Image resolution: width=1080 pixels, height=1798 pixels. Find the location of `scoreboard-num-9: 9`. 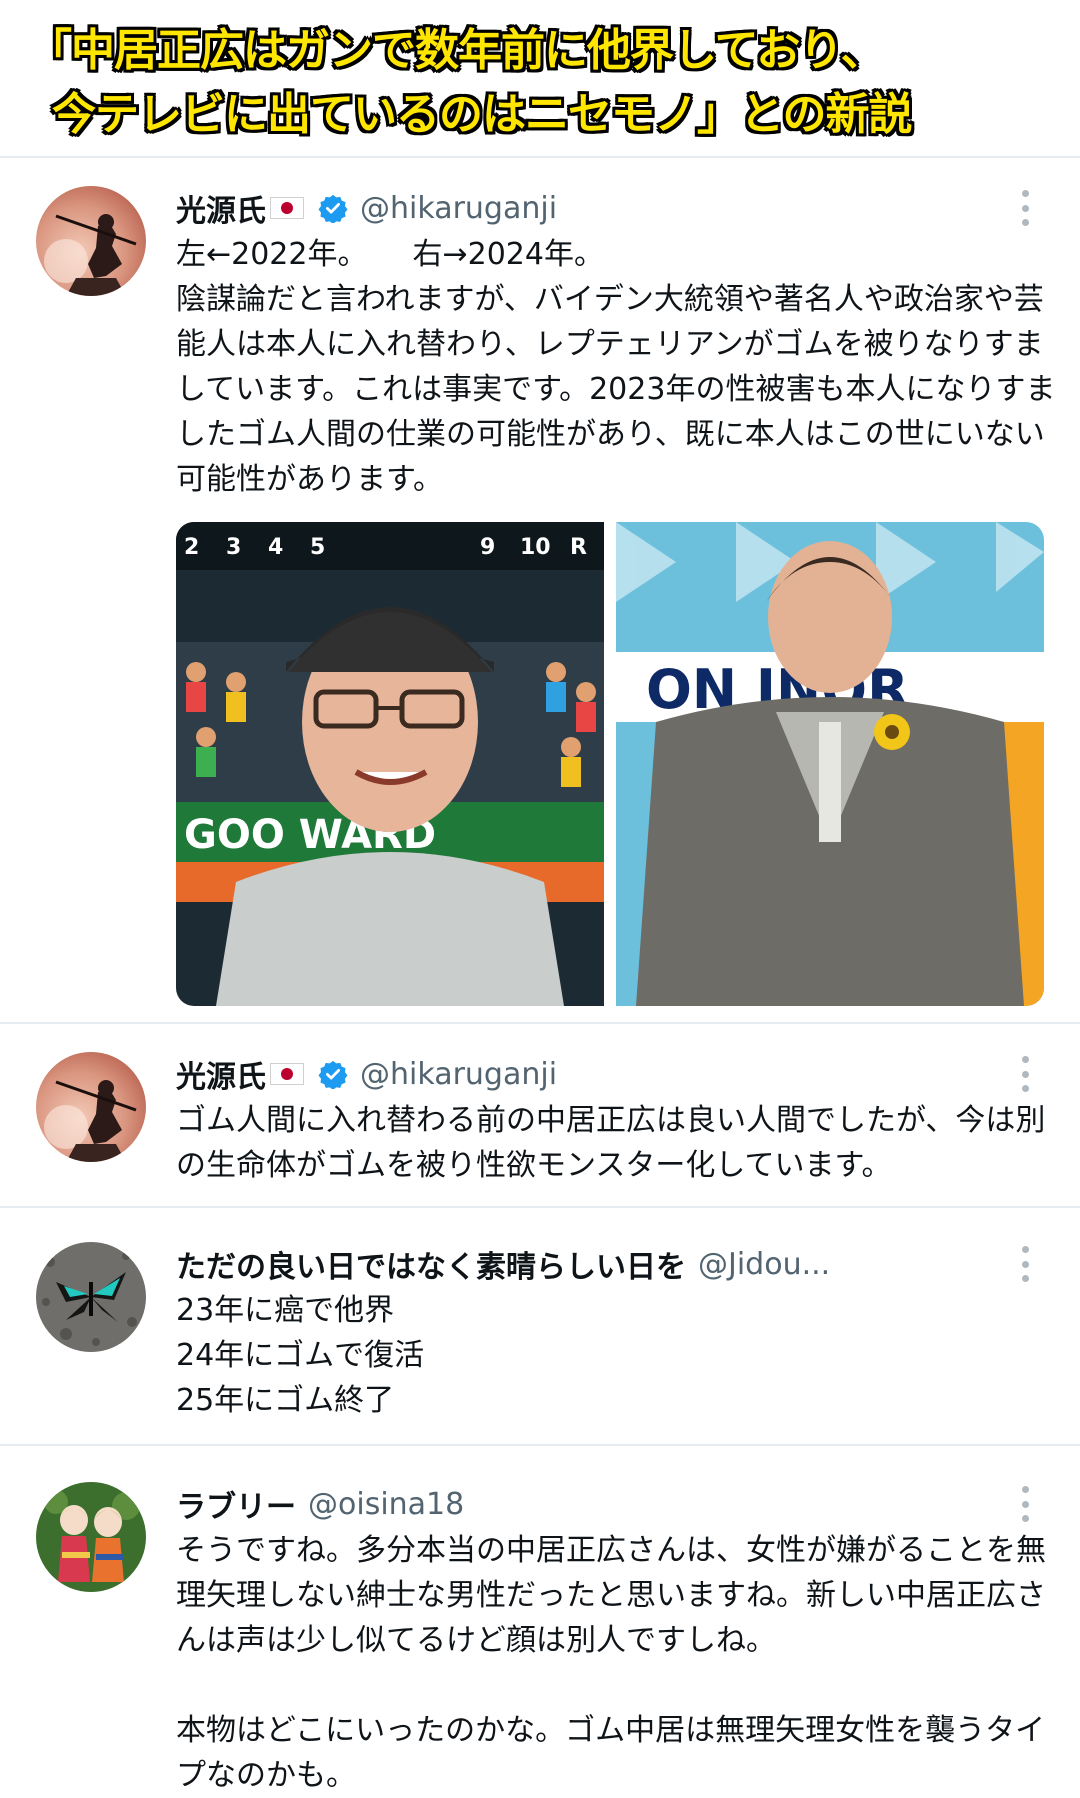

scoreboard-num-9: 9 is located at coordinates (487, 547).